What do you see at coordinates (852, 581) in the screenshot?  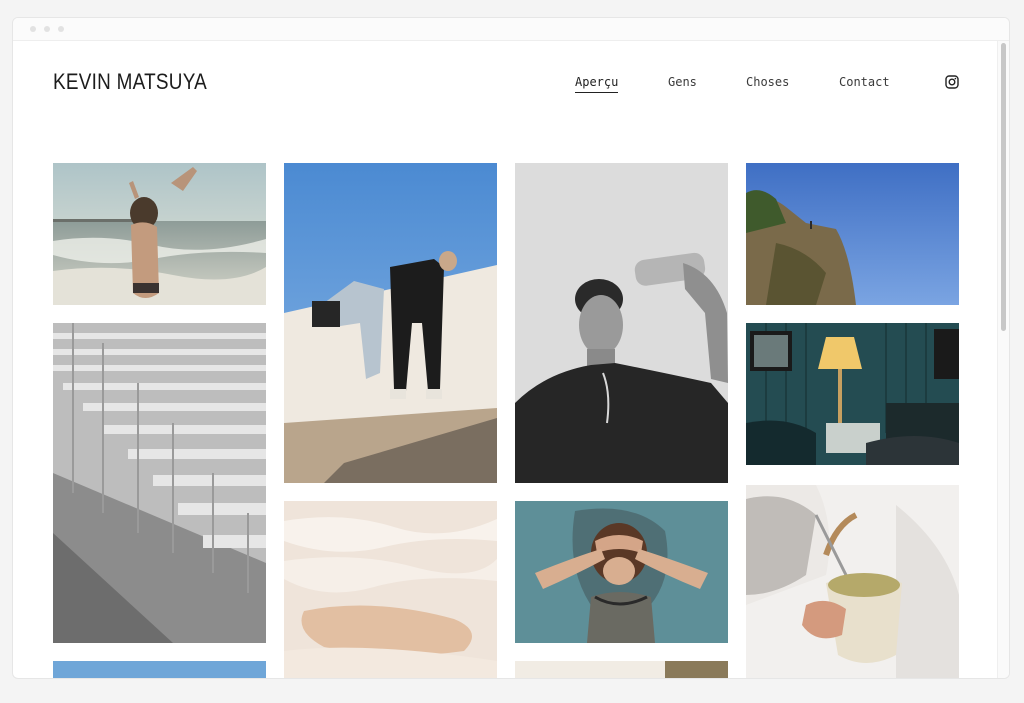 I see `photo-teapot-cup` at bounding box center [852, 581].